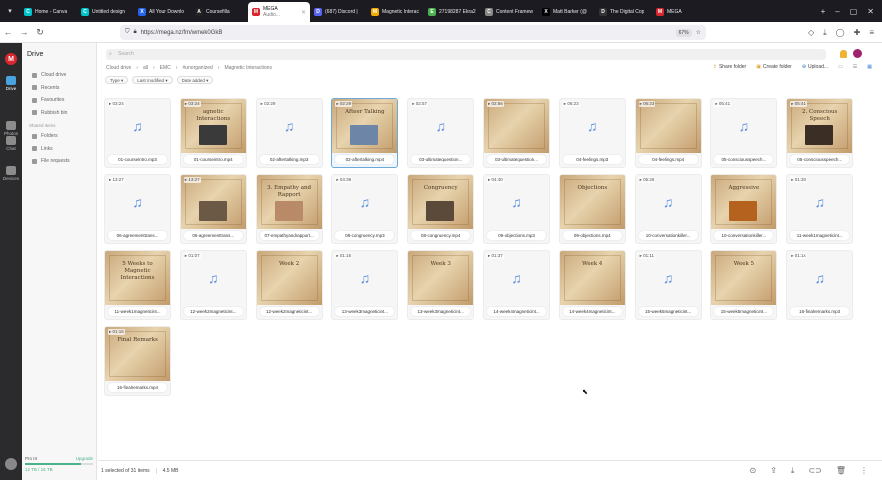  I want to click on breadcrumb-item: Cloud drive, so click(118, 68).